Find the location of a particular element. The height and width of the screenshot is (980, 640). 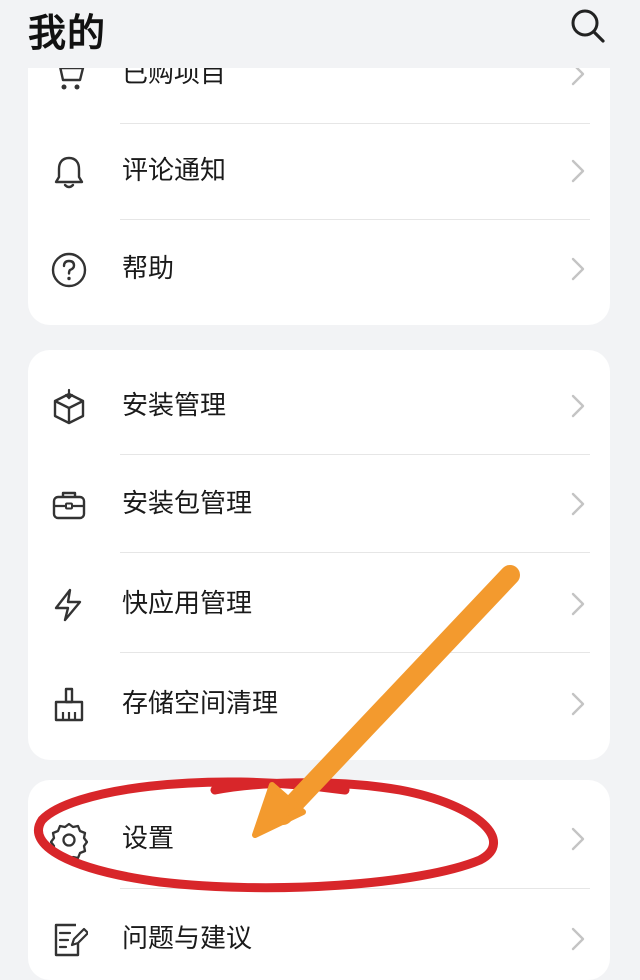

menu-item-label: 快应用管理 is located at coordinates (187, 604).